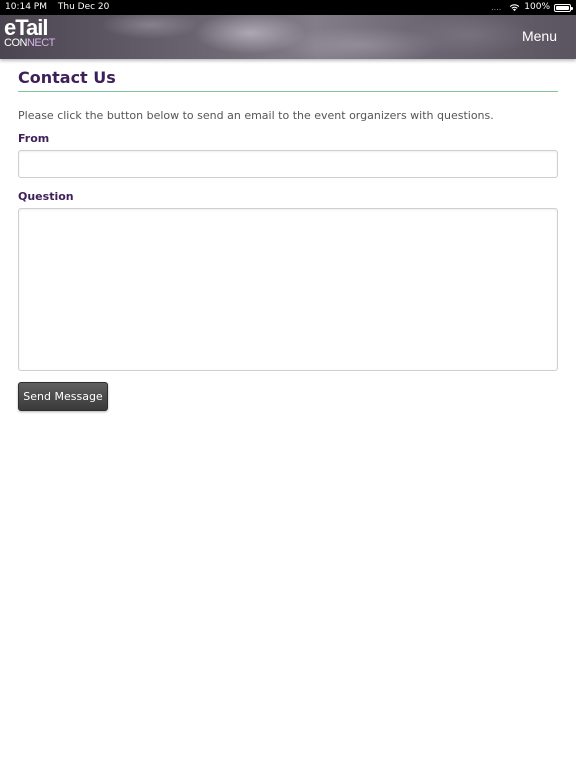 Image resolution: width=576 pixels, height=768 pixels. What do you see at coordinates (46, 196) in the screenshot?
I see `question-label: Question` at bounding box center [46, 196].